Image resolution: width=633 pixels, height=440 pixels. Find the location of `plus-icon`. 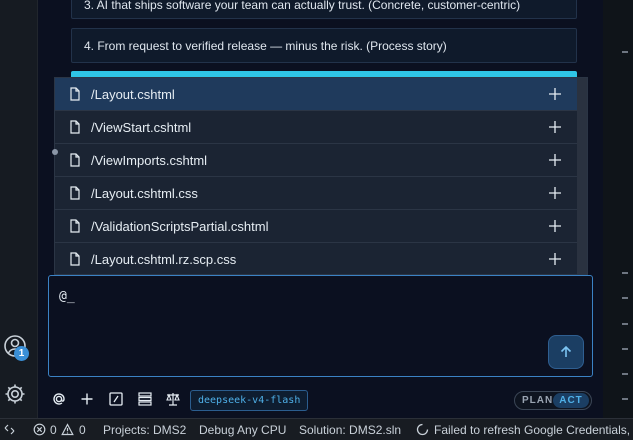

plus-icon is located at coordinates (87, 399).